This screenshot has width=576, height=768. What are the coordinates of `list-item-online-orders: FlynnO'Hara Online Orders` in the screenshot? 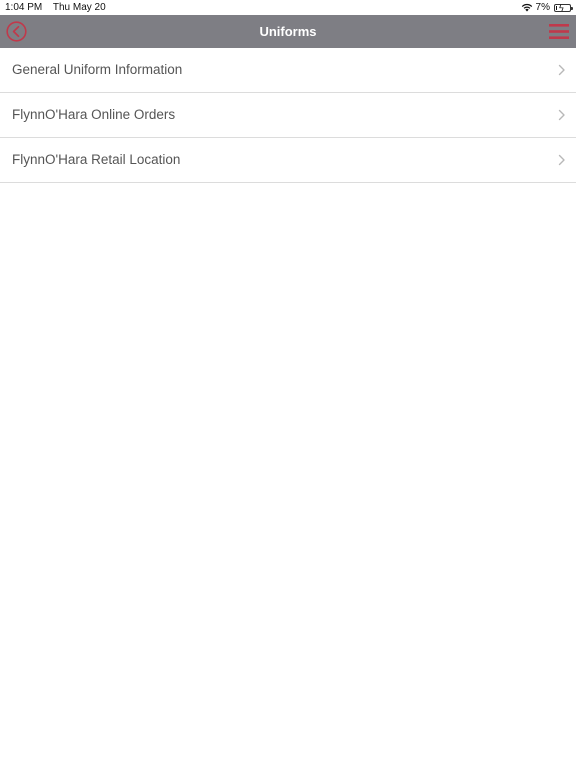 It's located at (288, 115).